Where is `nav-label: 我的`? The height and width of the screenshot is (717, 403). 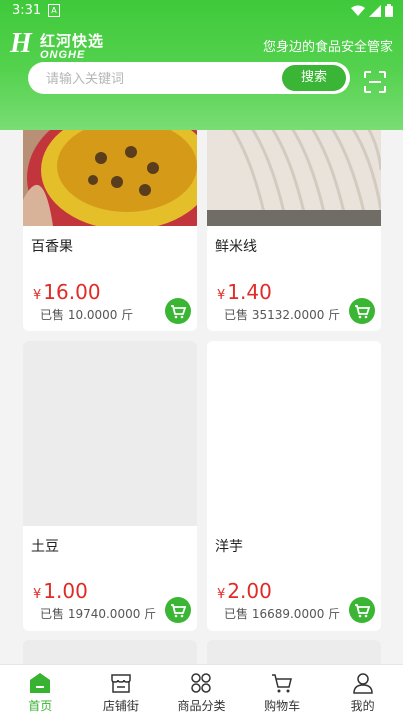 nav-label: 我的 is located at coordinates (362, 706).